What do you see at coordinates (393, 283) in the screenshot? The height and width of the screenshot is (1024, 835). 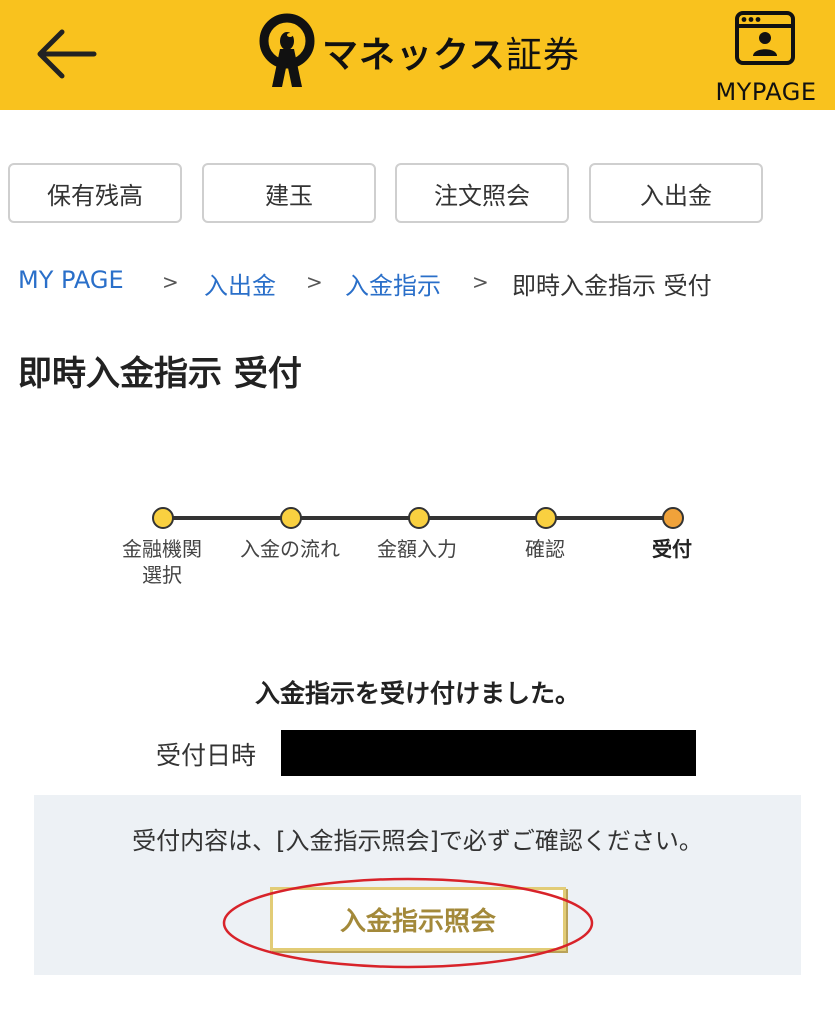 I see `breadcrumb-deposit-instruction: 入金指示` at bounding box center [393, 283].